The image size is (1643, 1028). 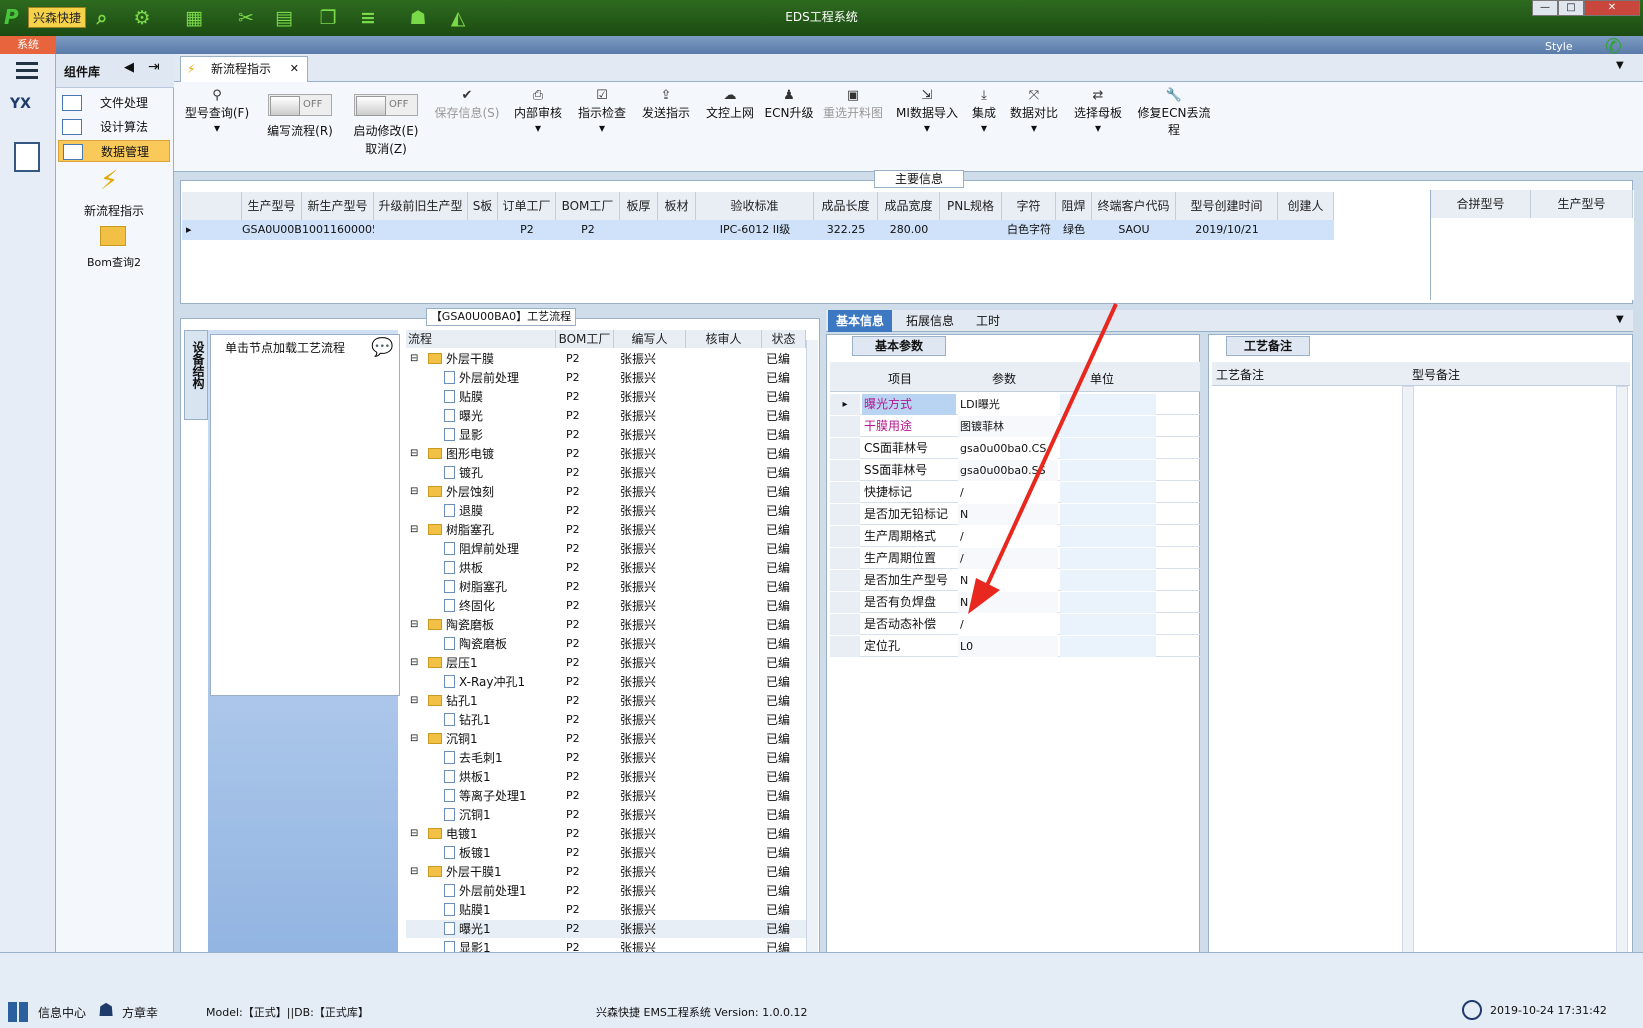 I want to click on system-tab: 系统, so click(x=28, y=45).